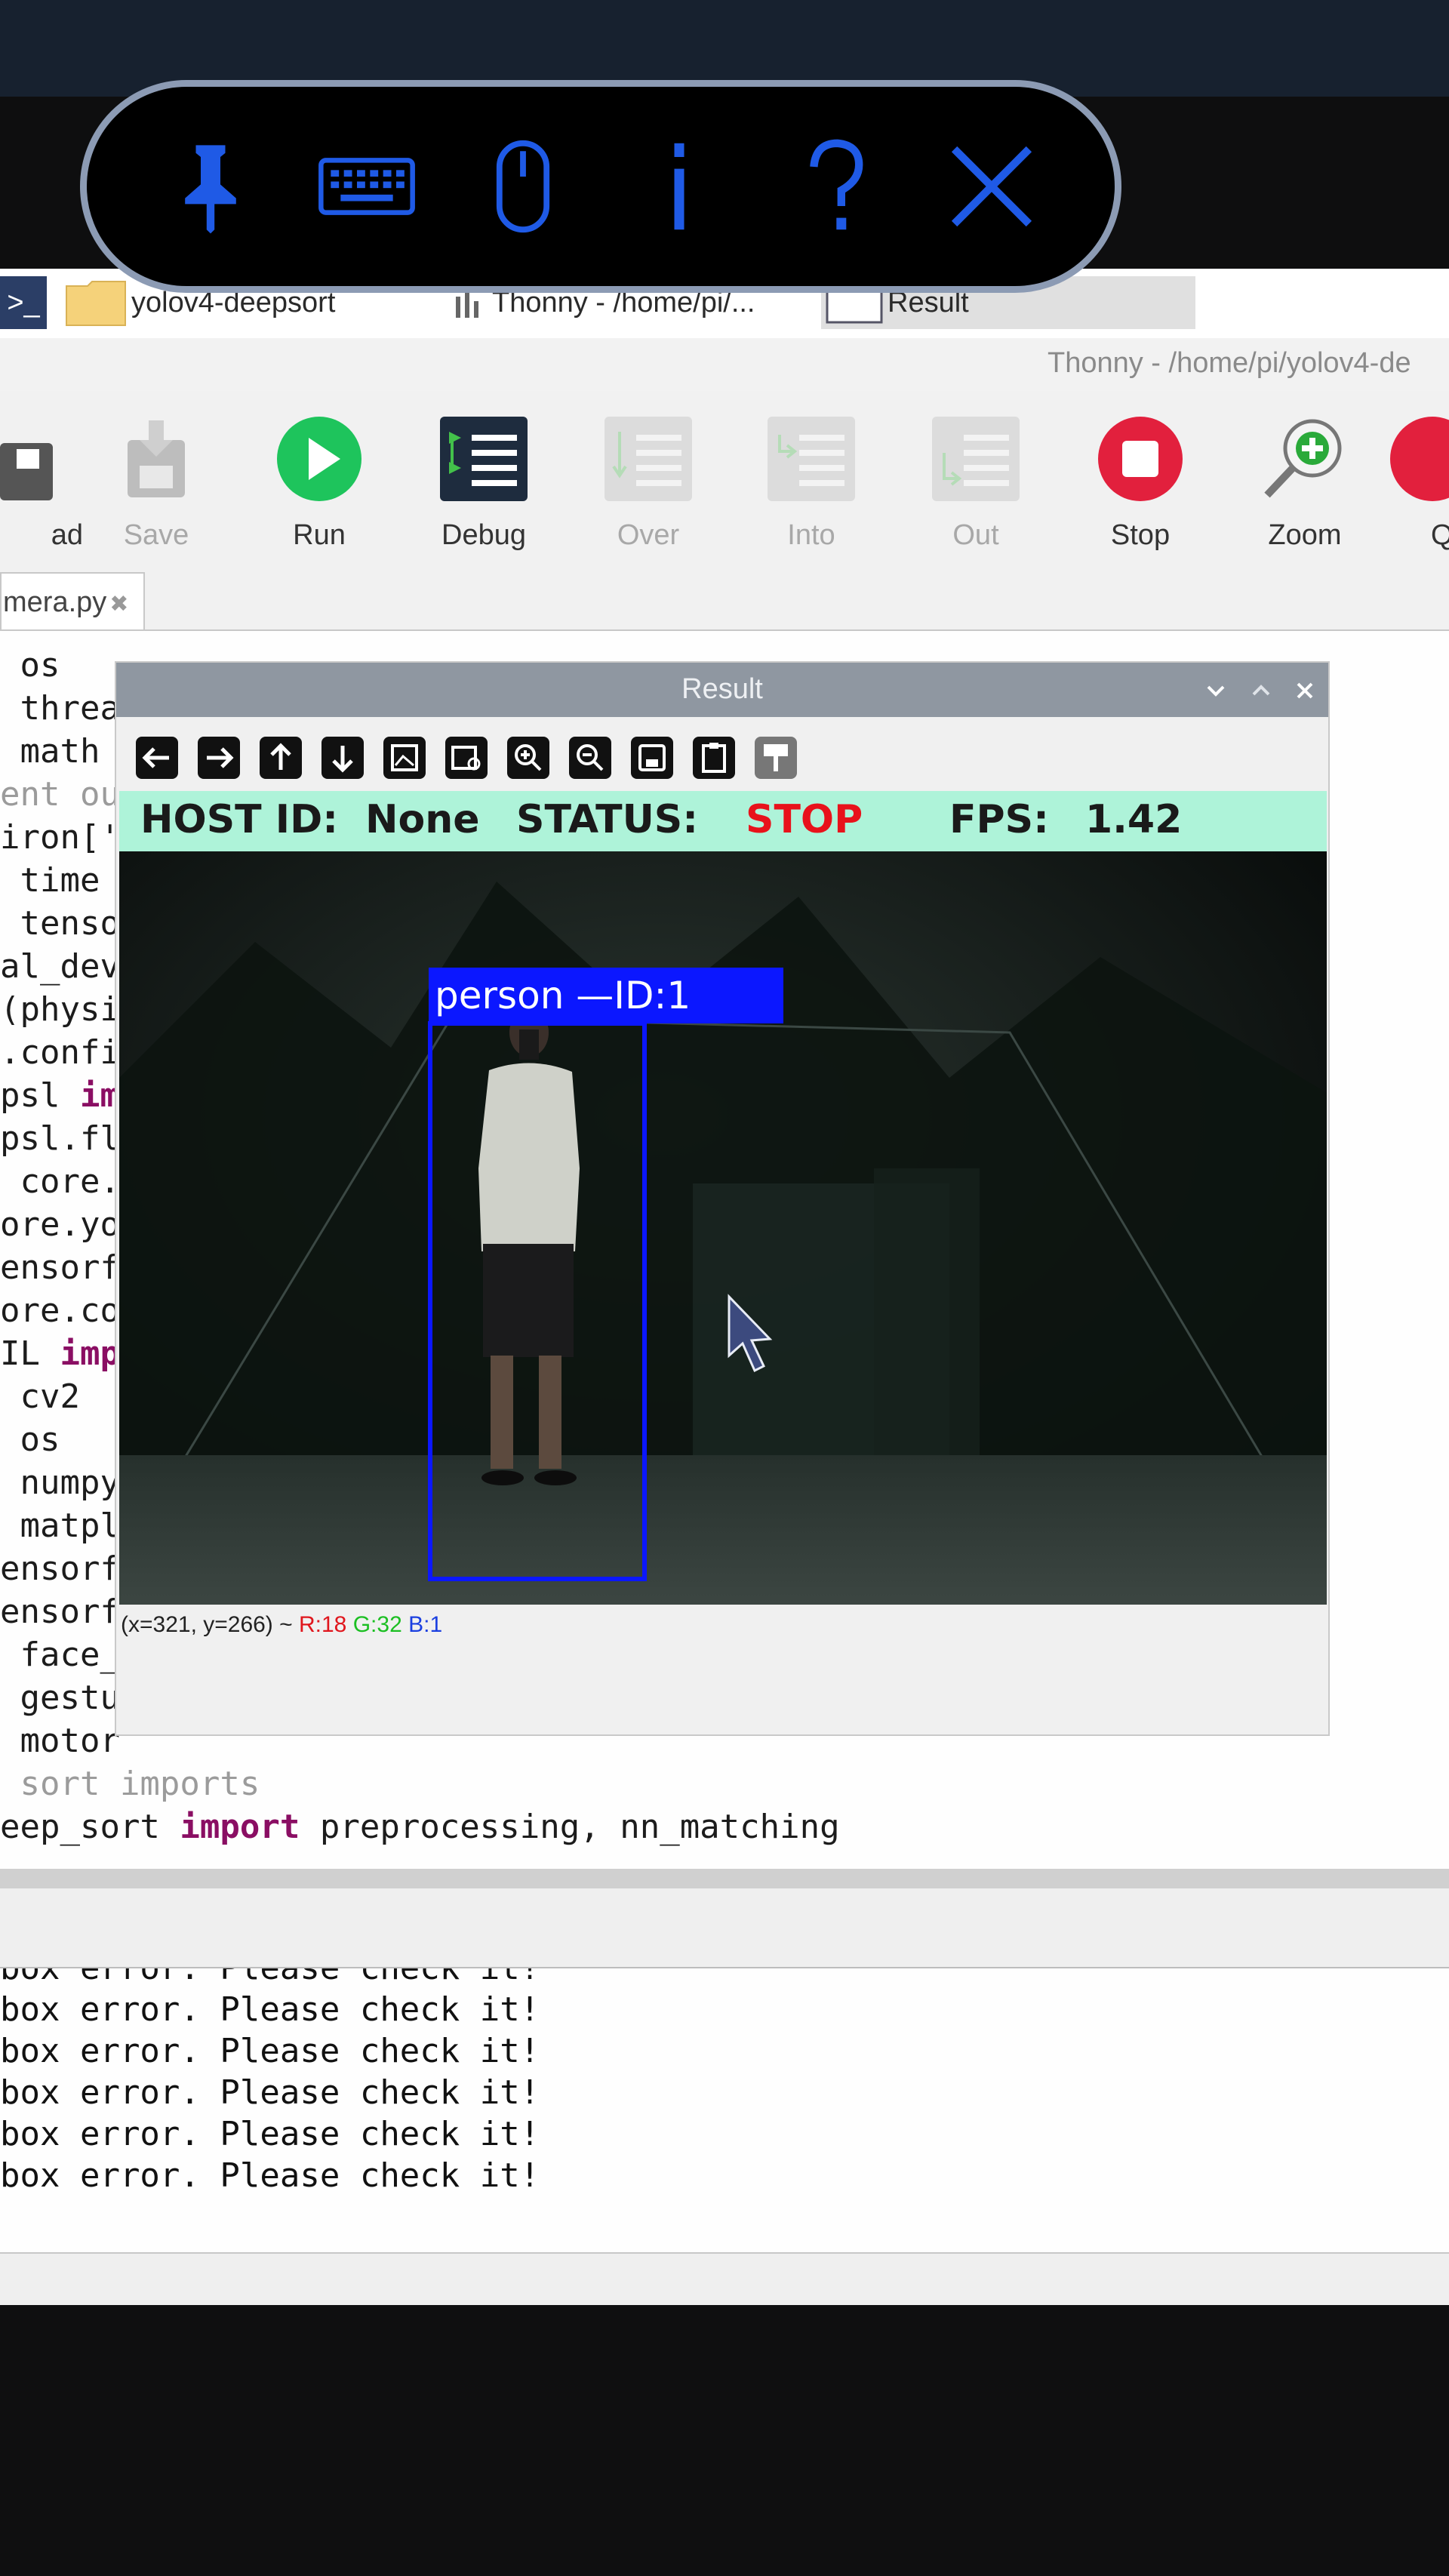 The width and height of the screenshot is (1449, 2576). What do you see at coordinates (1440, 535) in the screenshot?
I see `quit-label: Q` at bounding box center [1440, 535].